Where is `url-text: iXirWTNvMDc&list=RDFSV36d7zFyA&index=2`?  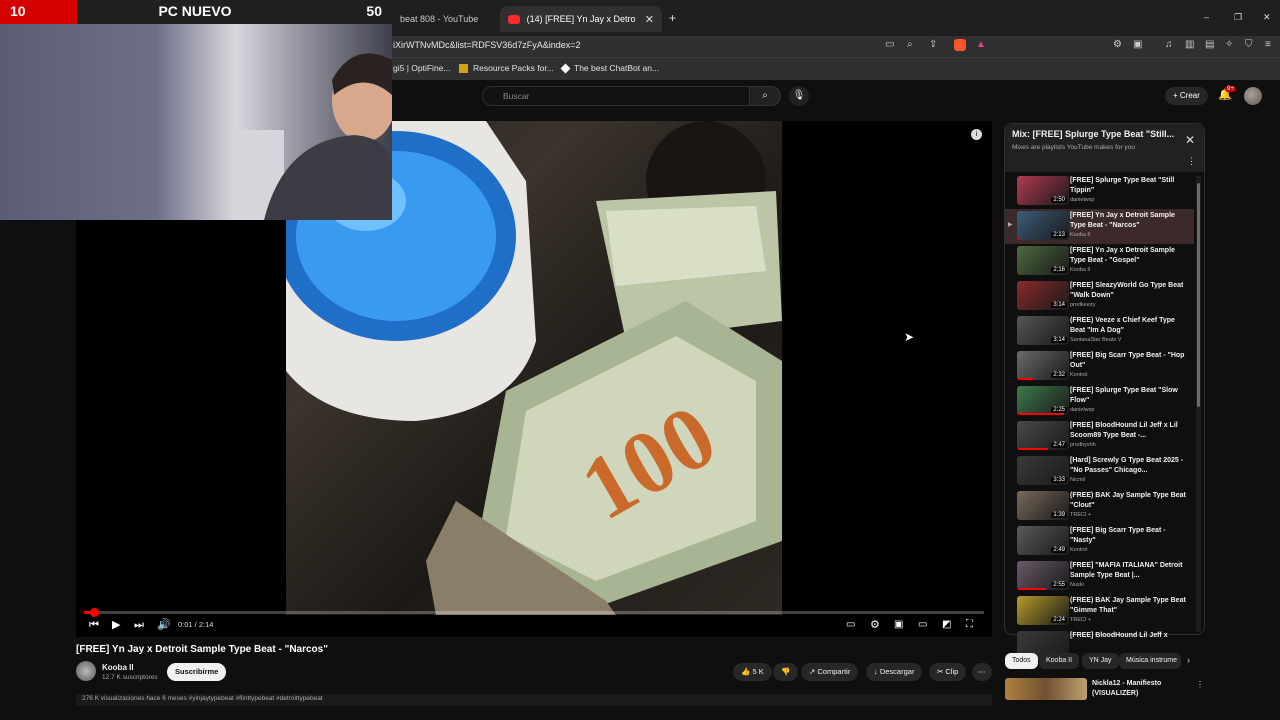 url-text: iXirWTNvMDc&list=RDFSV36d7zFyA&index=2 is located at coordinates (487, 45).